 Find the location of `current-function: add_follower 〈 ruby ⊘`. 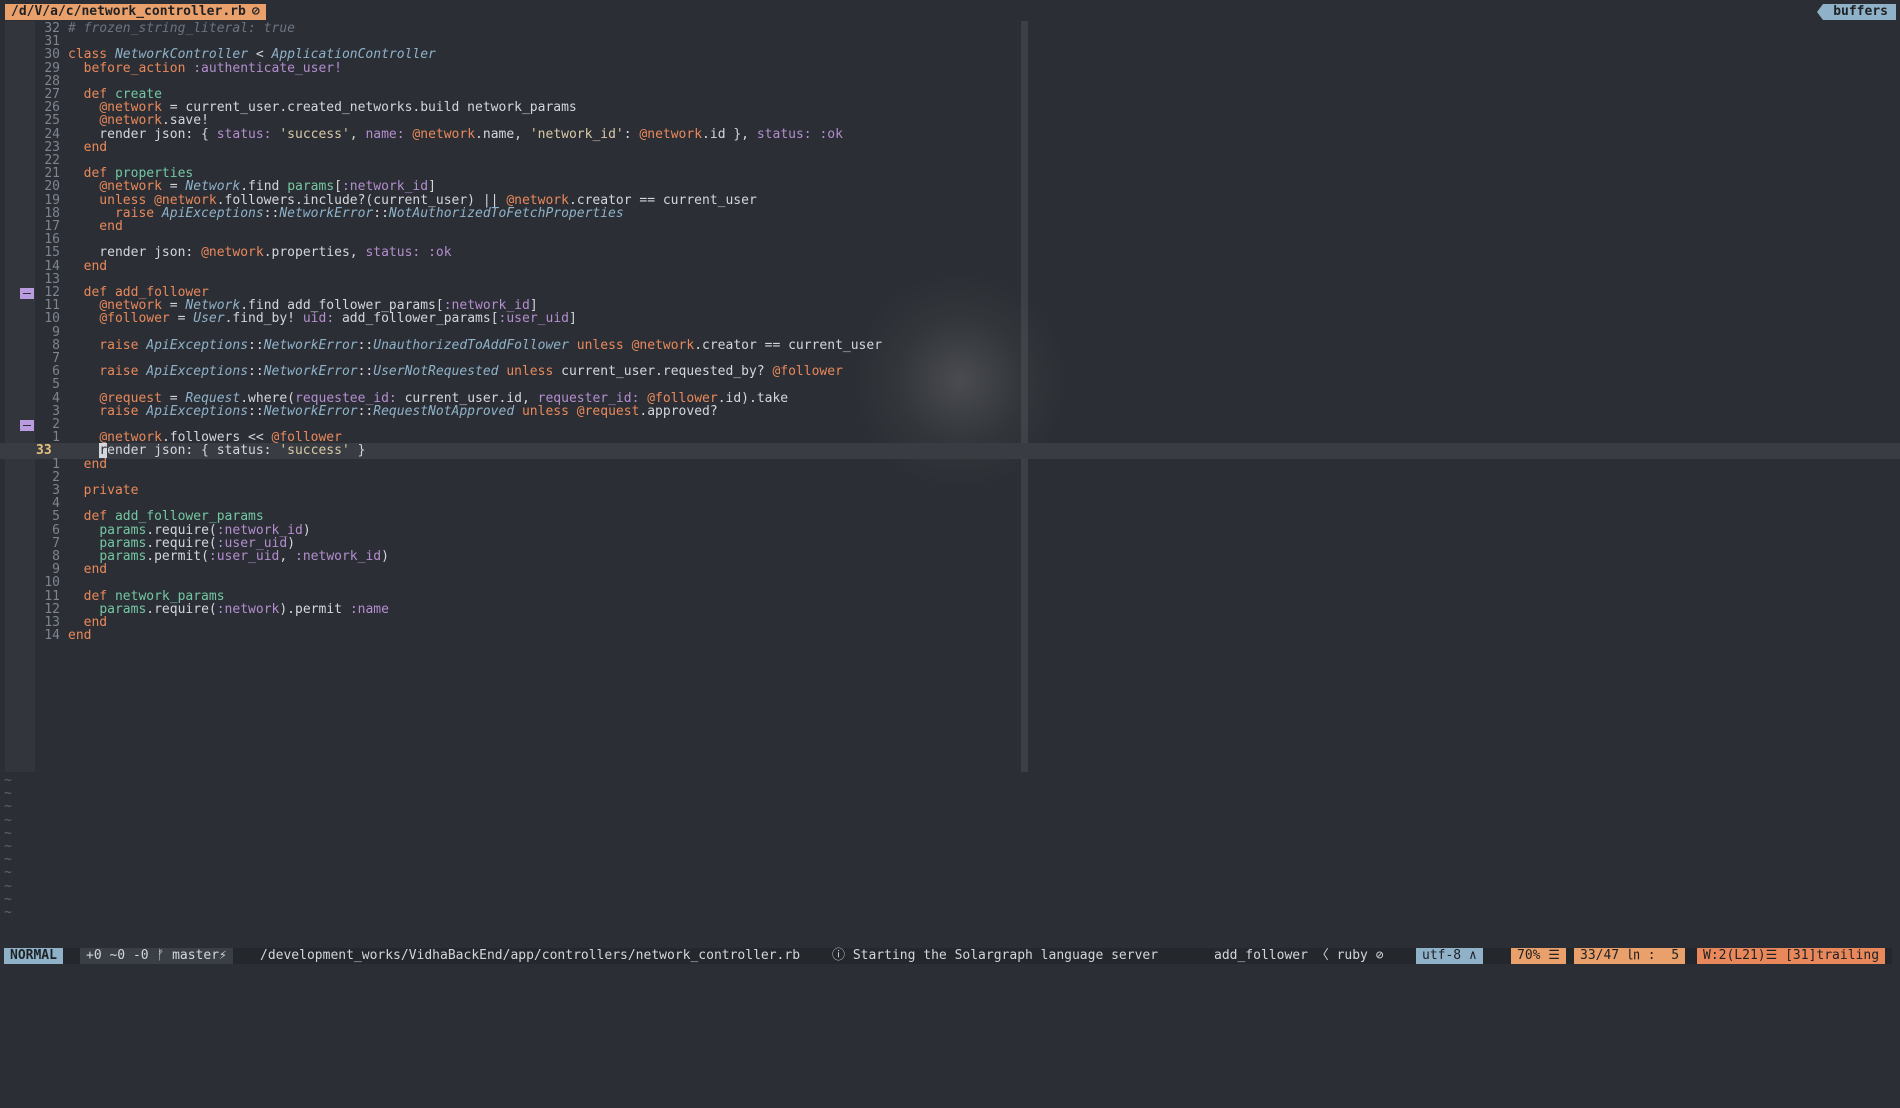

current-function: add_follower 〈 ruby ⊘ is located at coordinates (1299, 955).